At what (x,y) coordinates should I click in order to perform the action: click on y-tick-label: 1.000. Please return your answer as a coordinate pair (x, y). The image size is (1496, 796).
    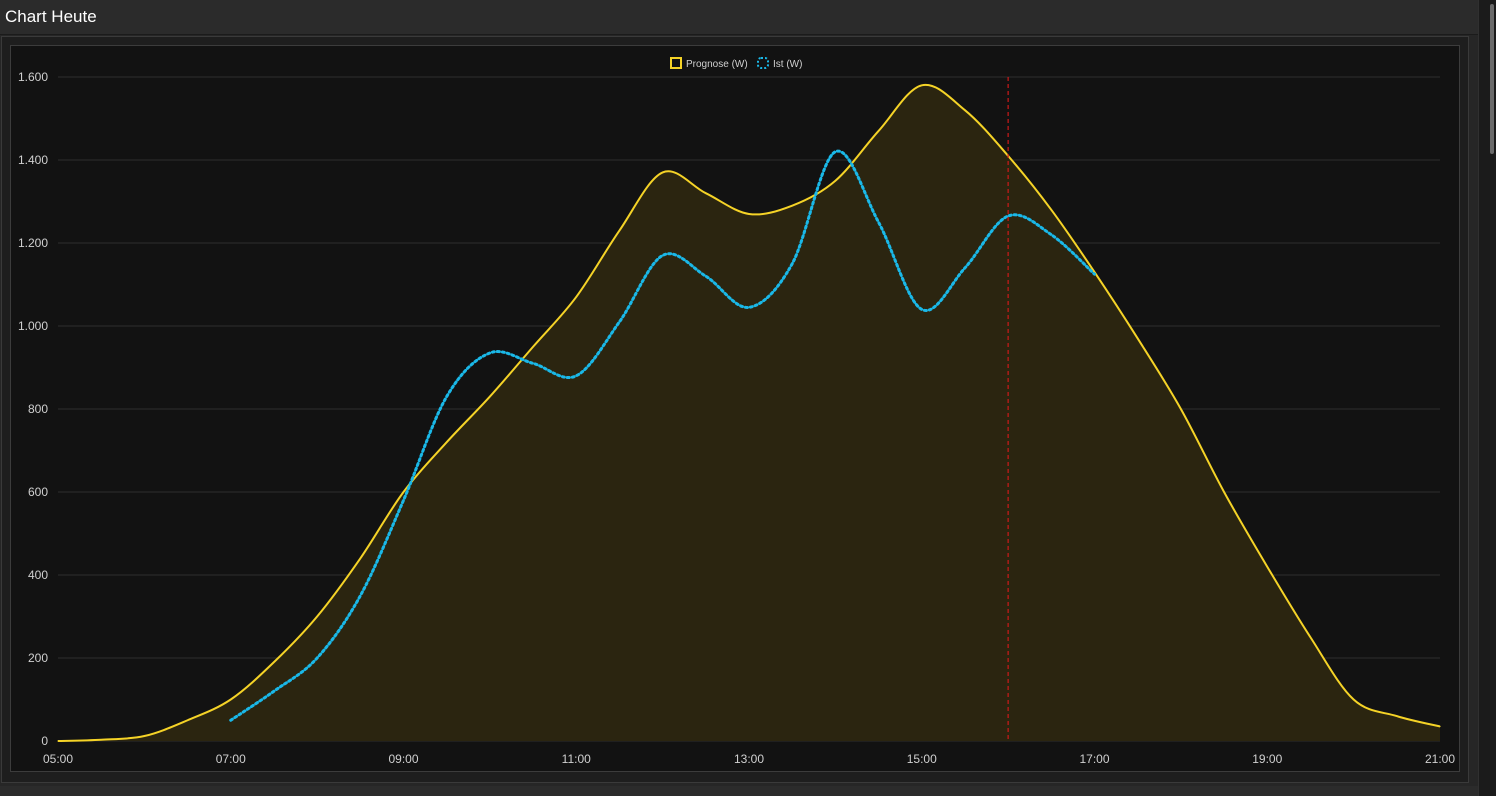
    Looking at the image, I should click on (33, 326).